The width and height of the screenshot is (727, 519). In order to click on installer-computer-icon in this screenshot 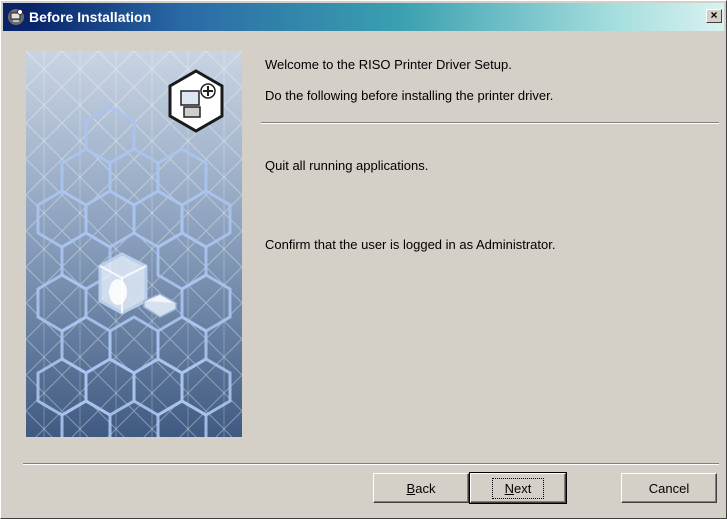, I will do `click(16, 17)`.